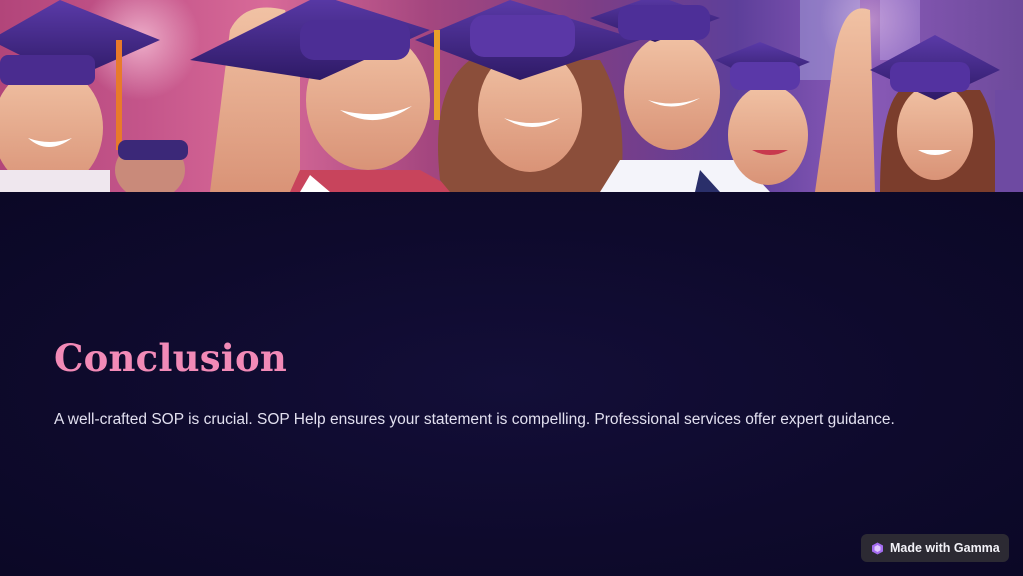 The width and height of the screenshot is (1023, 576). I want to click on slide-title: Conclusion, so click(170, 358).